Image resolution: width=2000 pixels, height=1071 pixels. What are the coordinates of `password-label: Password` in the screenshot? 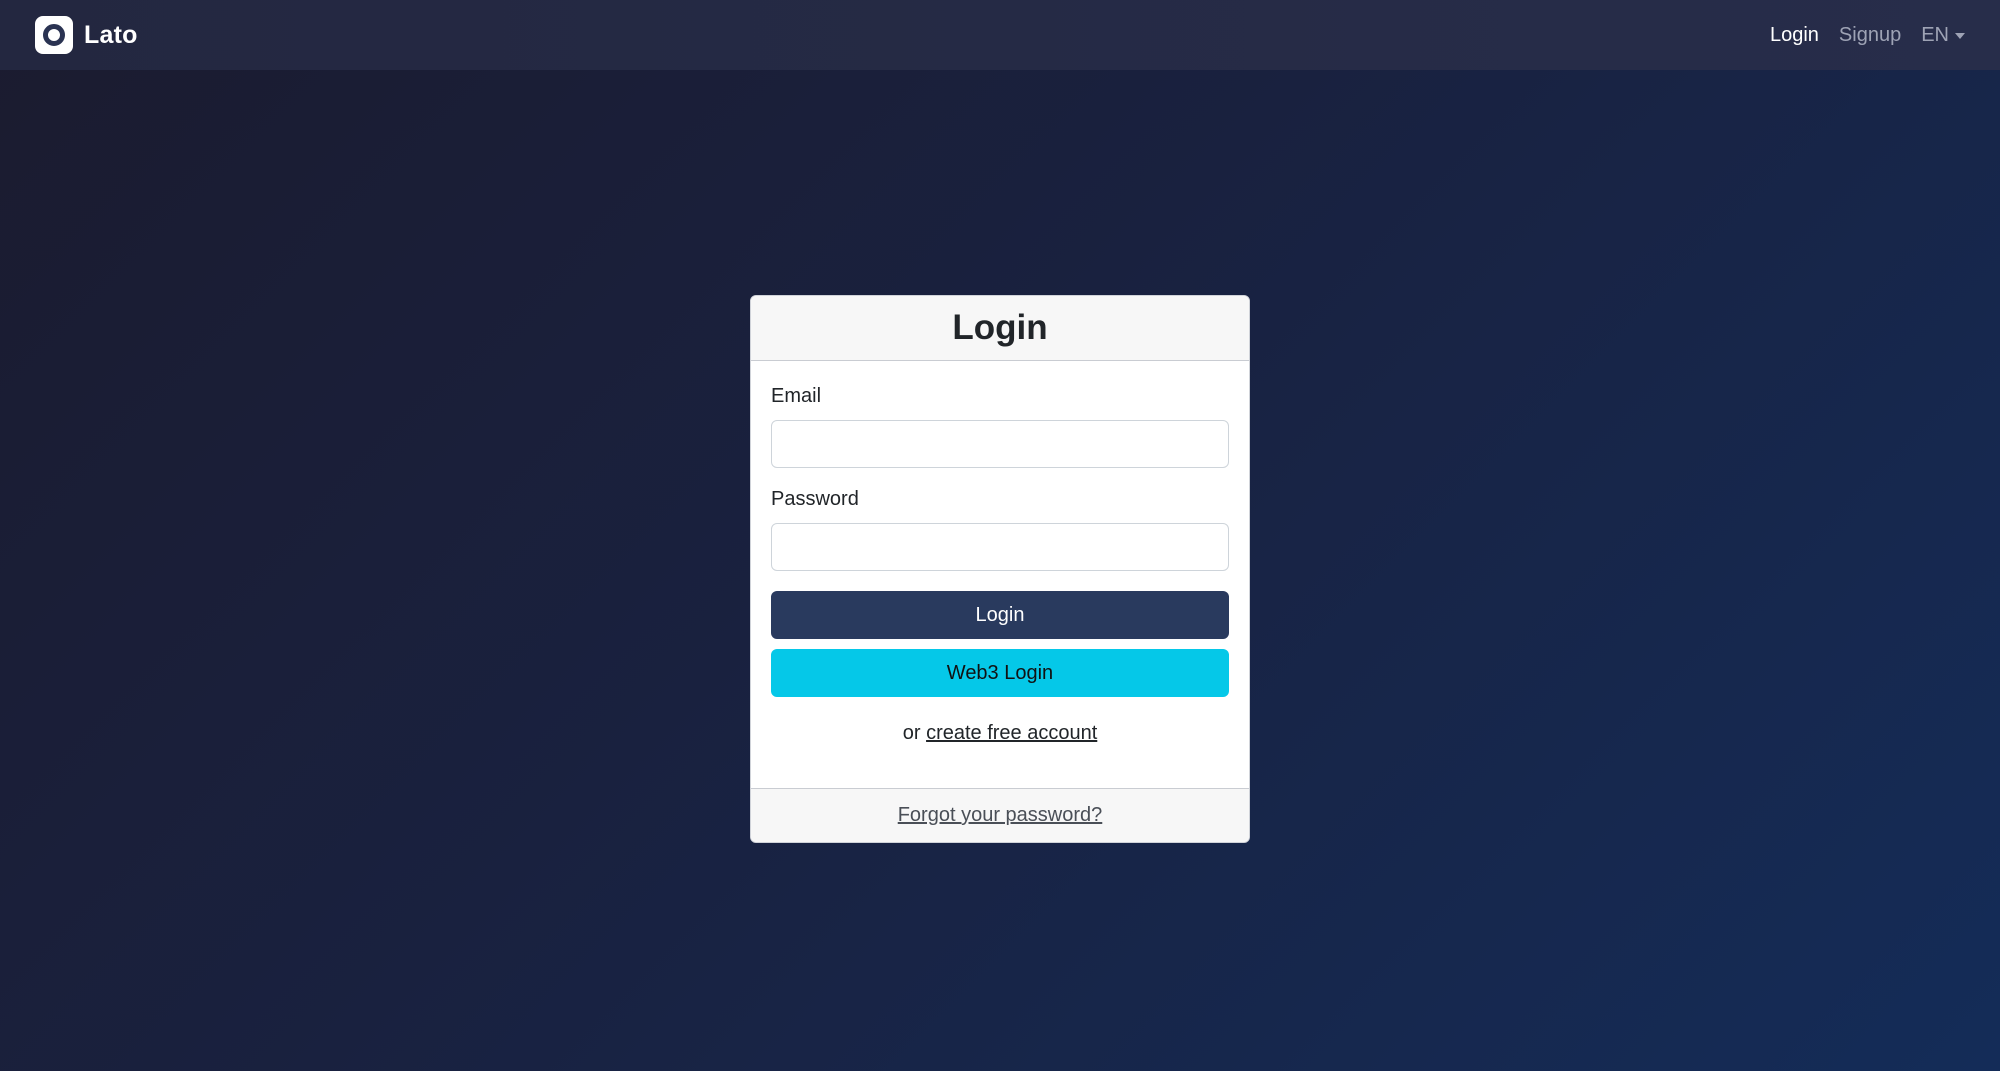 It's located at (815, 499).